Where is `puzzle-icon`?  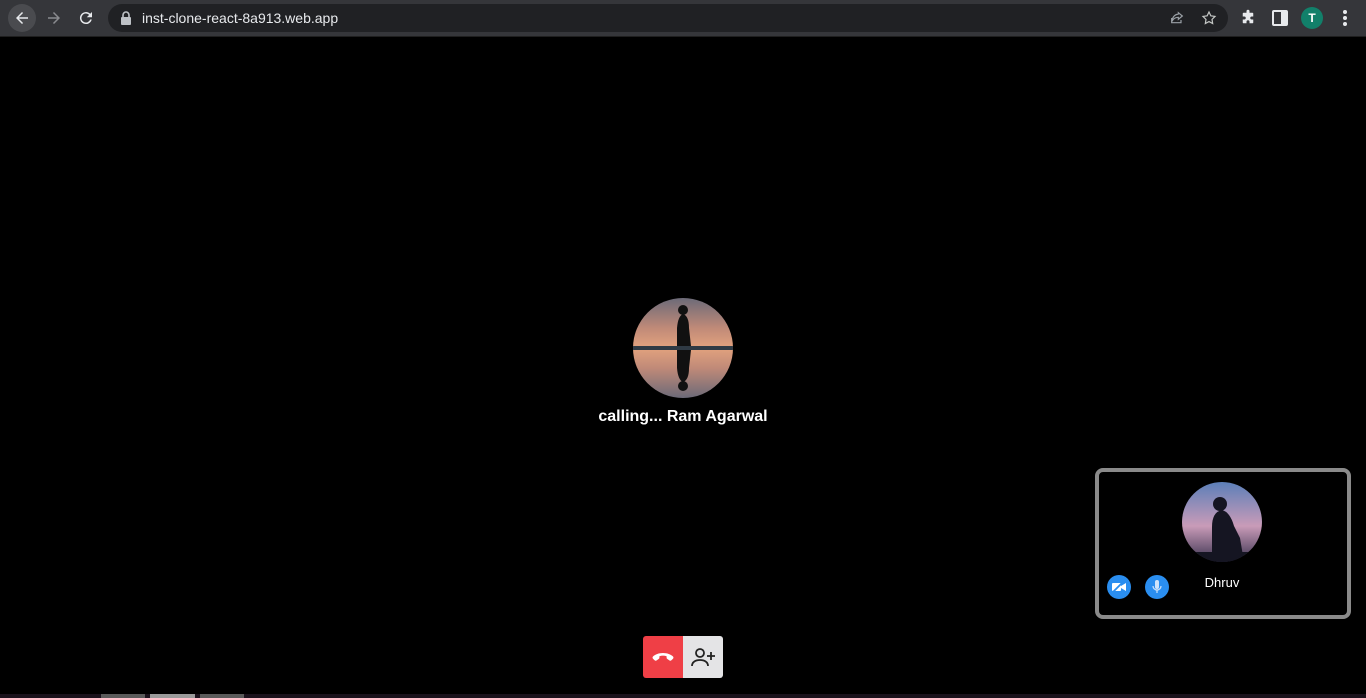
puzzle-icon is located at coordinates (1248, 18).